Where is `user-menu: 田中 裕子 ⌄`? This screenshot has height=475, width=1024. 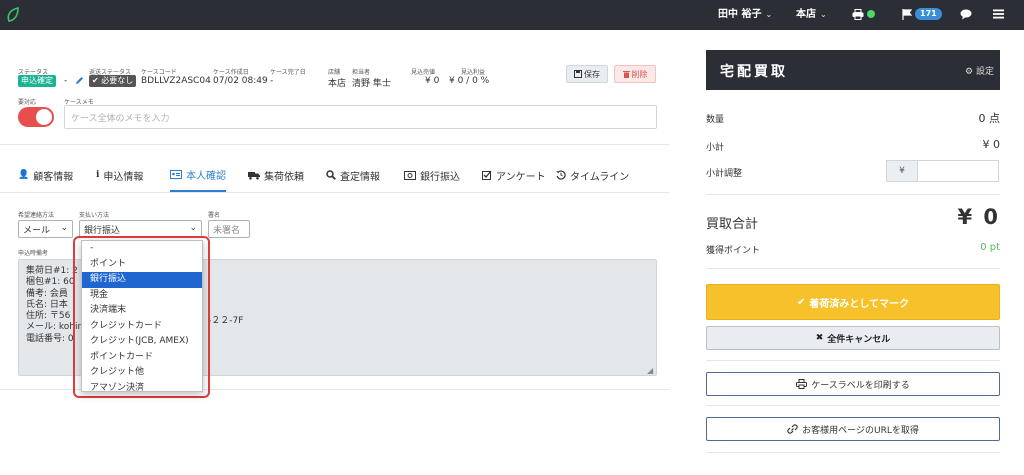
user-menu: 田中 裕子 ⌄ is located at coordinates (745, 15).